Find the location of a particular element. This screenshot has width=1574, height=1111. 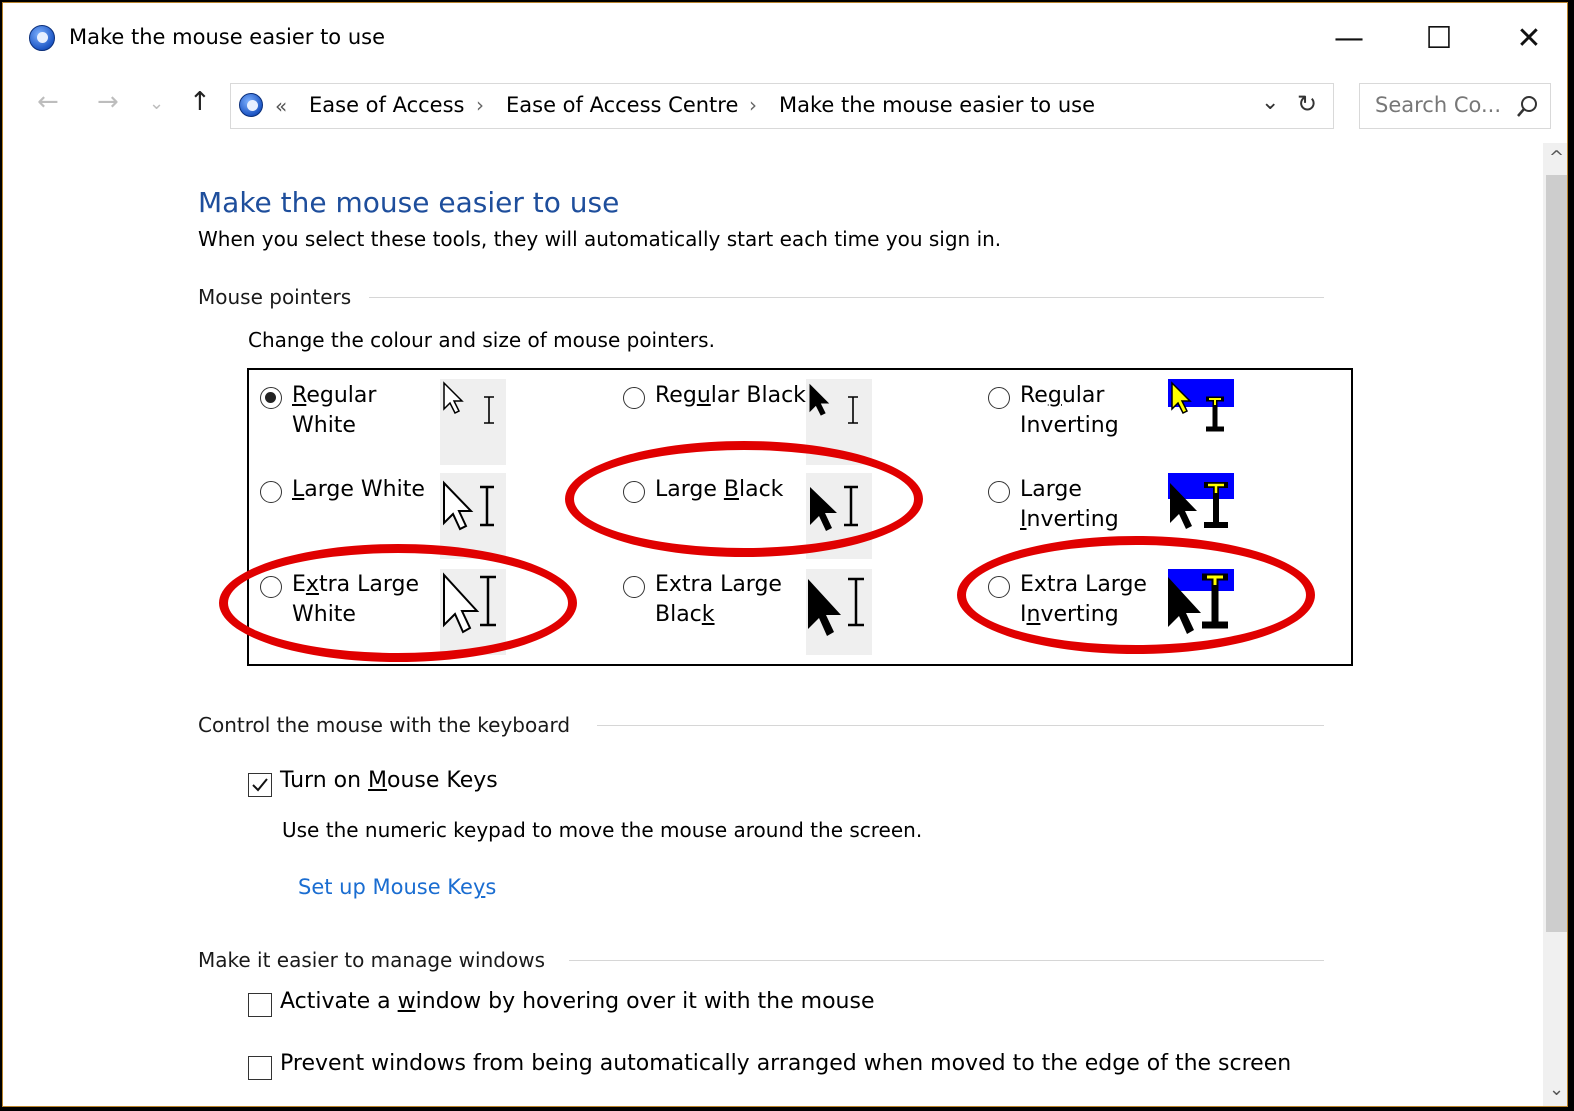

label-extra-large-white: Extra Large White is located at coordinates (355, 600).